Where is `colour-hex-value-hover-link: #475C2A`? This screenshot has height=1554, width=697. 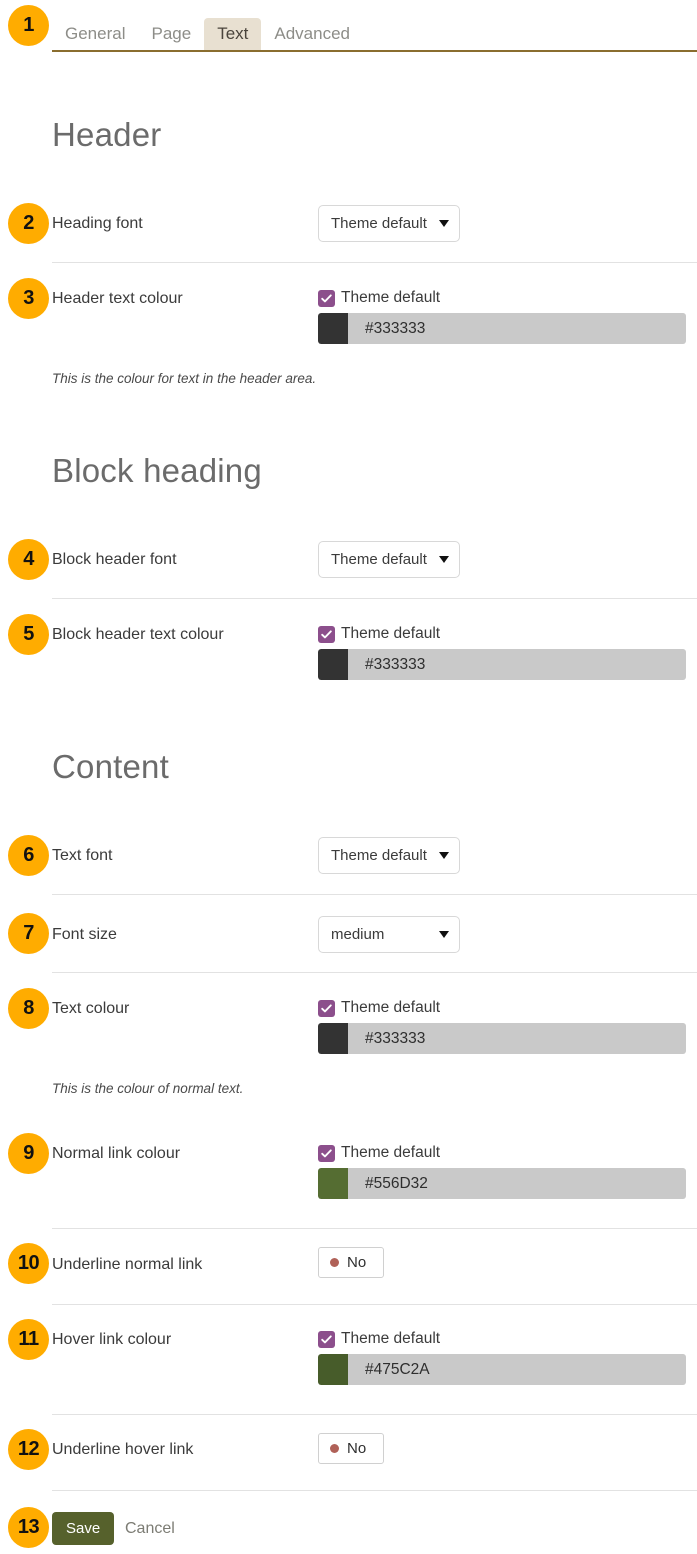 colour-hex-value-hover-link: #475C2A is located at coordinates (517, 1369).